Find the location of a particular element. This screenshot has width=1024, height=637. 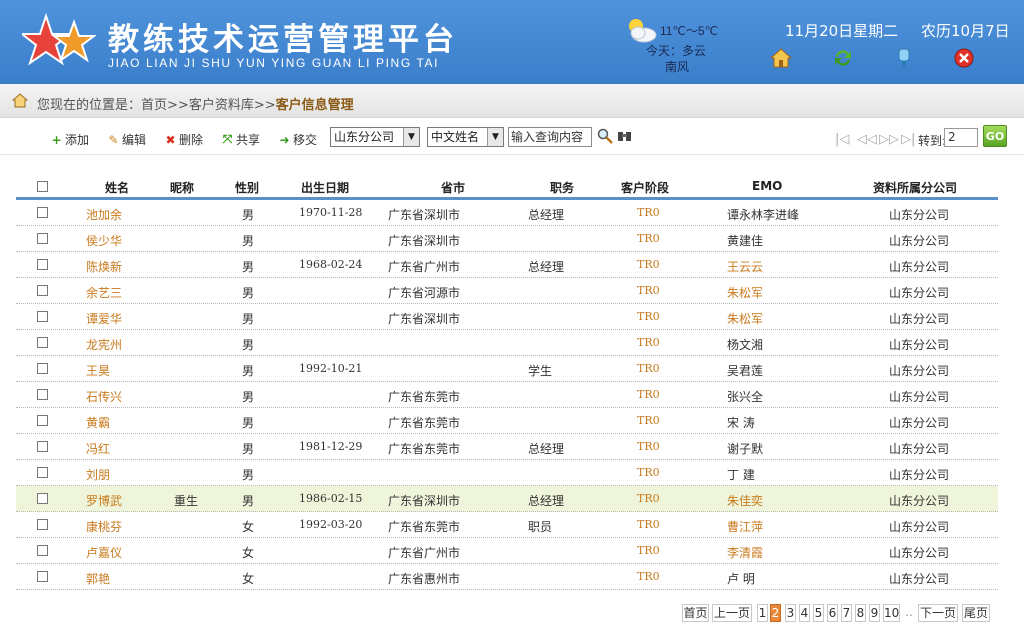

cell-emo: 朱佳奕 is located at coordinates (745, 500).